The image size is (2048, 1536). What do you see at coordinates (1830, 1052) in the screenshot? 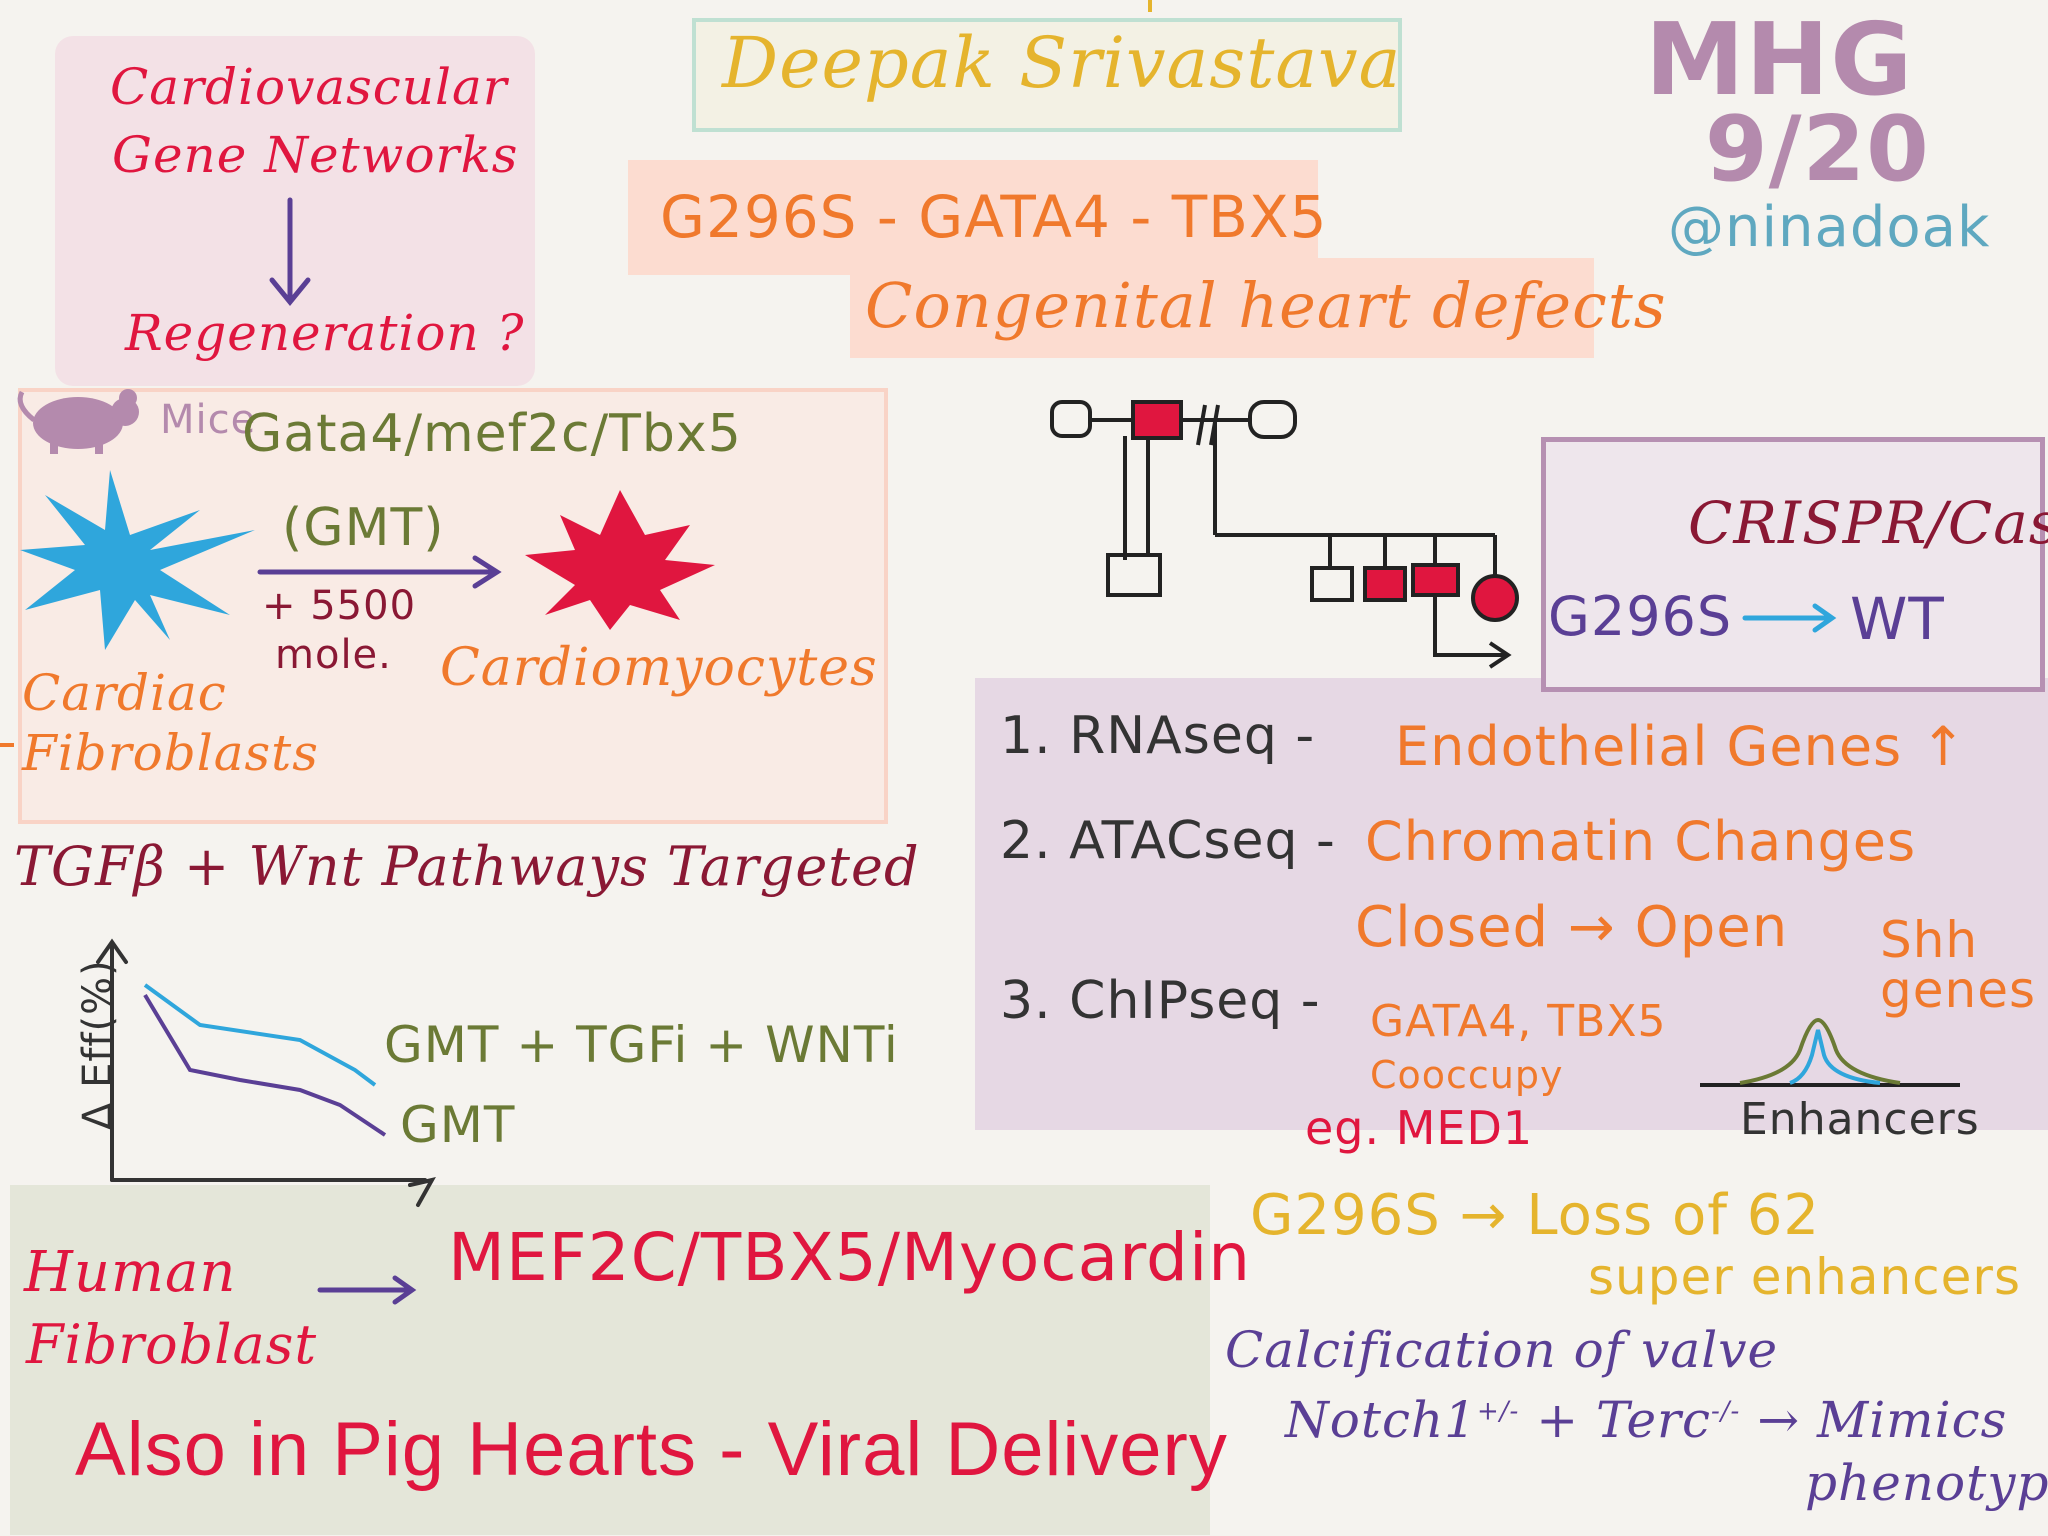
I see `enhancer-peak-icon` at bounding box center [1830, 1052].